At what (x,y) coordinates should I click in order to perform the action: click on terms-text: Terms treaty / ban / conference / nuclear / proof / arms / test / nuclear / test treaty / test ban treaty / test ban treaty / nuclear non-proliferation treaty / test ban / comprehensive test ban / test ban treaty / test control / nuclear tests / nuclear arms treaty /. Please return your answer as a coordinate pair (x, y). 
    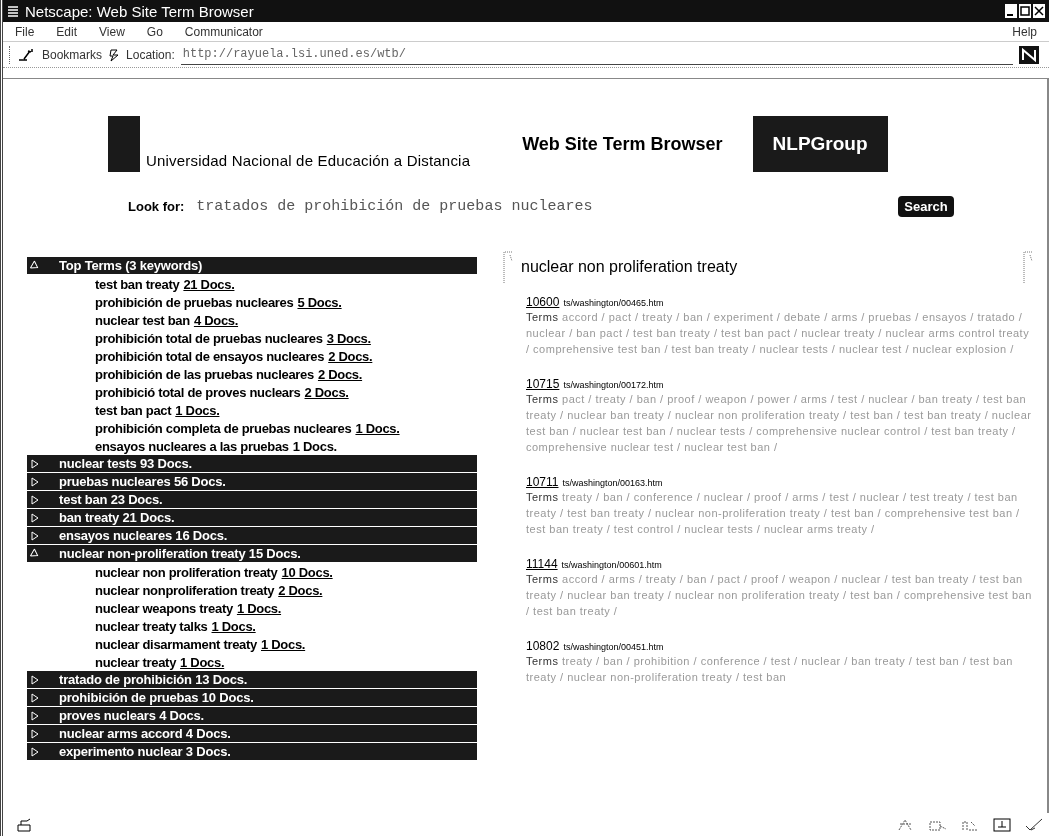
    Looking at the image, I should click on (773, 513).